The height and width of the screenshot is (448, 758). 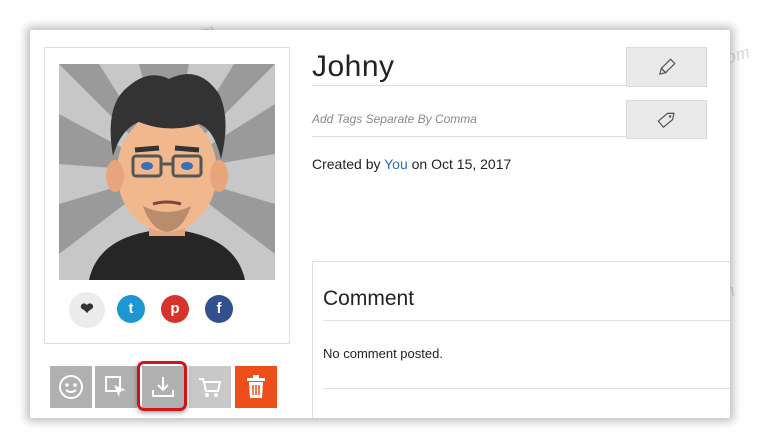 I want to click on facebook-icon: f, so click(x=219, y=308).